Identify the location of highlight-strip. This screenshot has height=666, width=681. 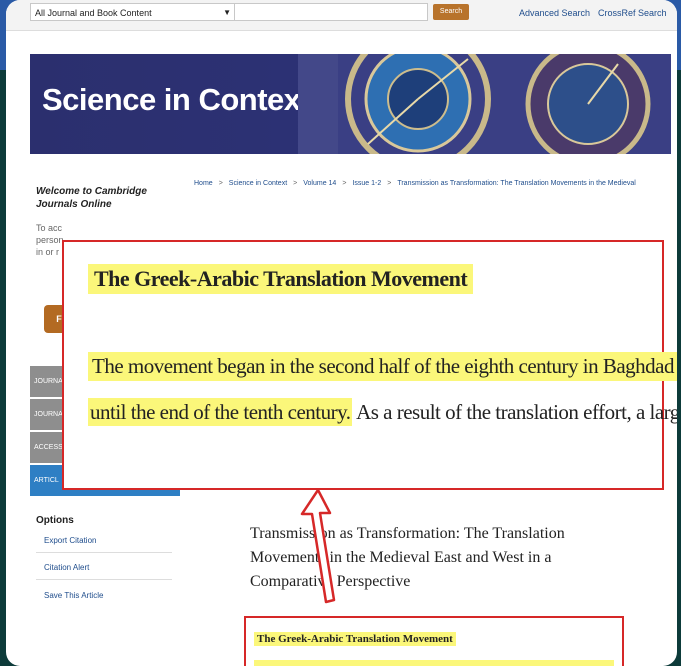
(434, 663).